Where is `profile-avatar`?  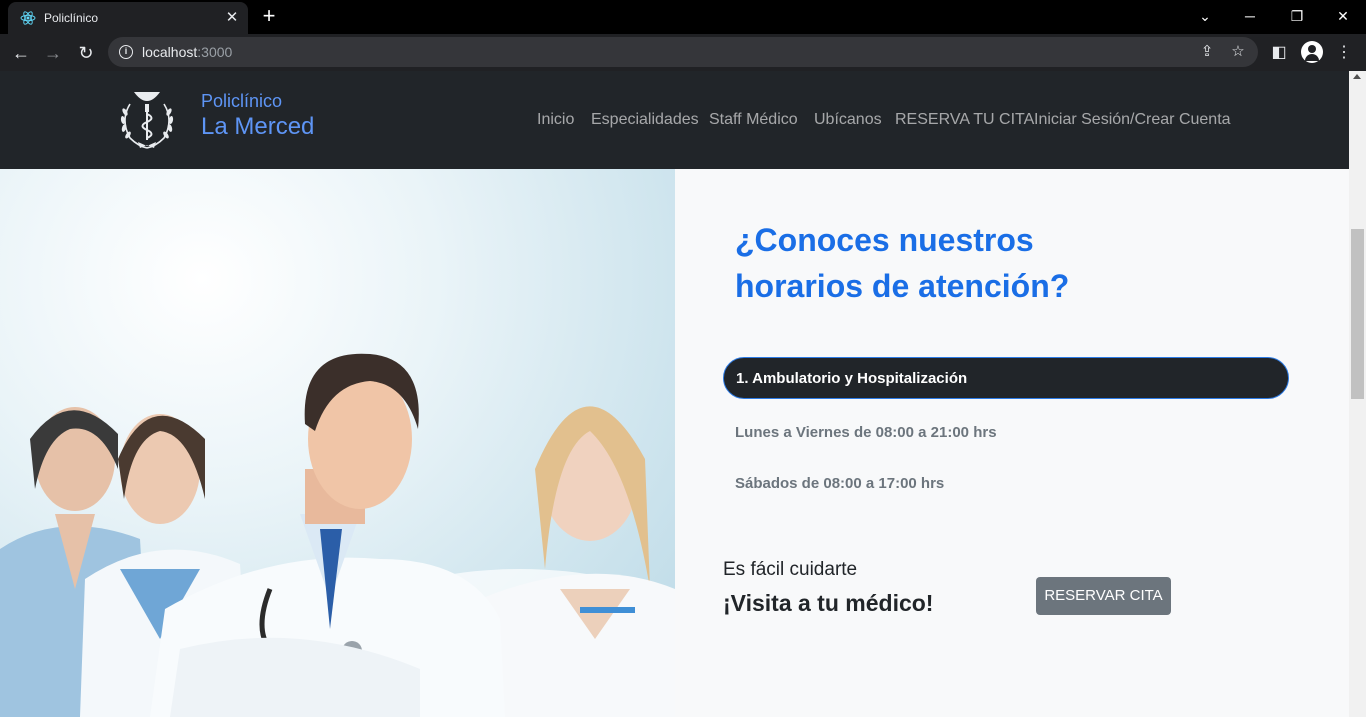
profile-avatar is located at coordinates (1312, 52).